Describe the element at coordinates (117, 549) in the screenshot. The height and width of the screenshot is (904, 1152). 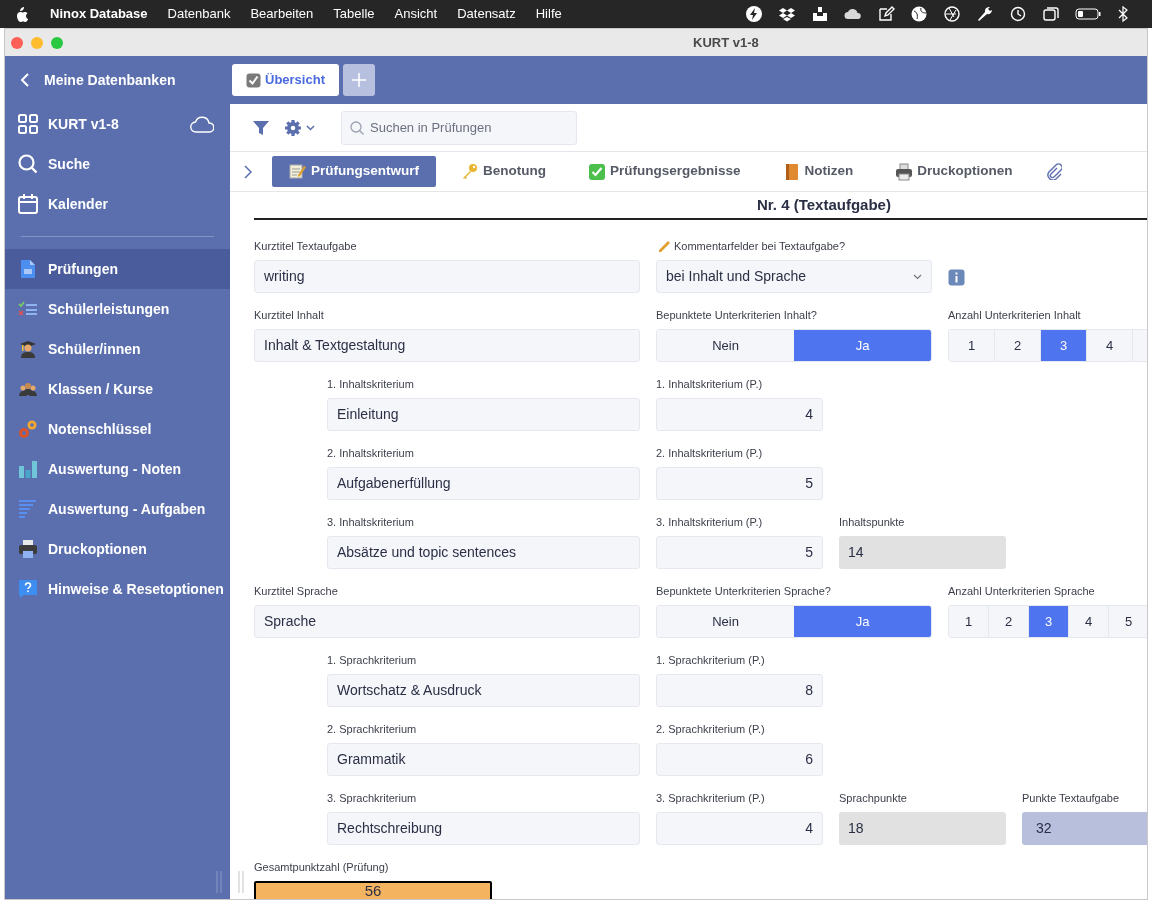
I see `sidebar-item: Druckoptionen` at that location.